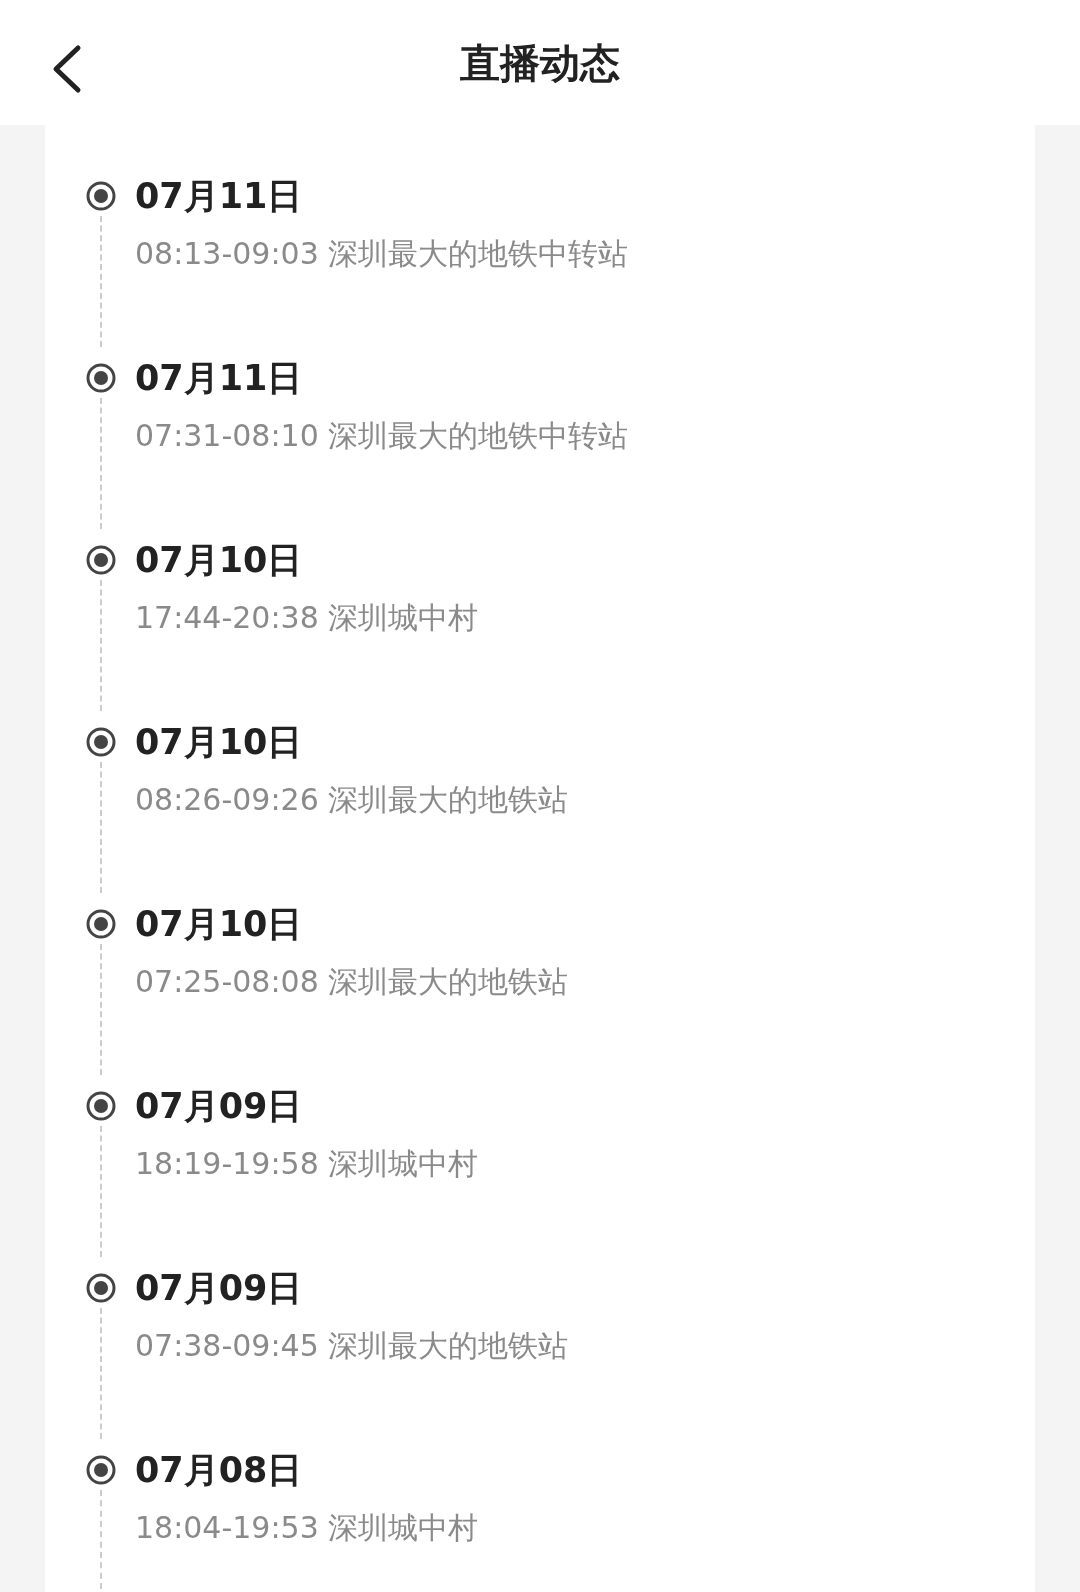 This screenshot has width=1080, height=1592. Describe the element at coordinates (382, 254) in the screenshot. I see `live-session-info: 08:13-09:03 深圳最大的地铁中转站` at that location.